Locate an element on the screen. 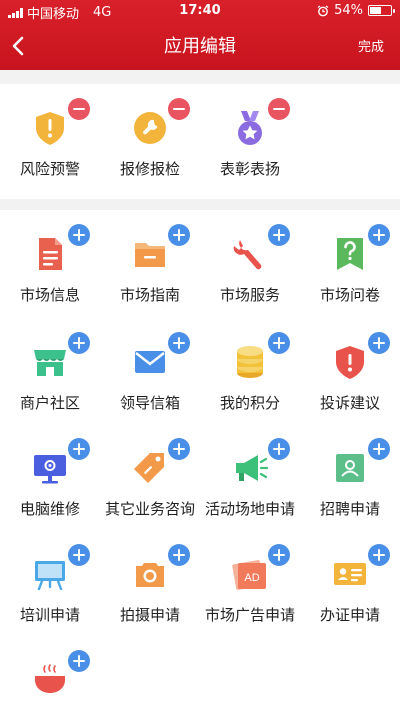 The image size is (400, 710). app-tile-market-guide: 市场指南 is located at coordinates (150, 260).